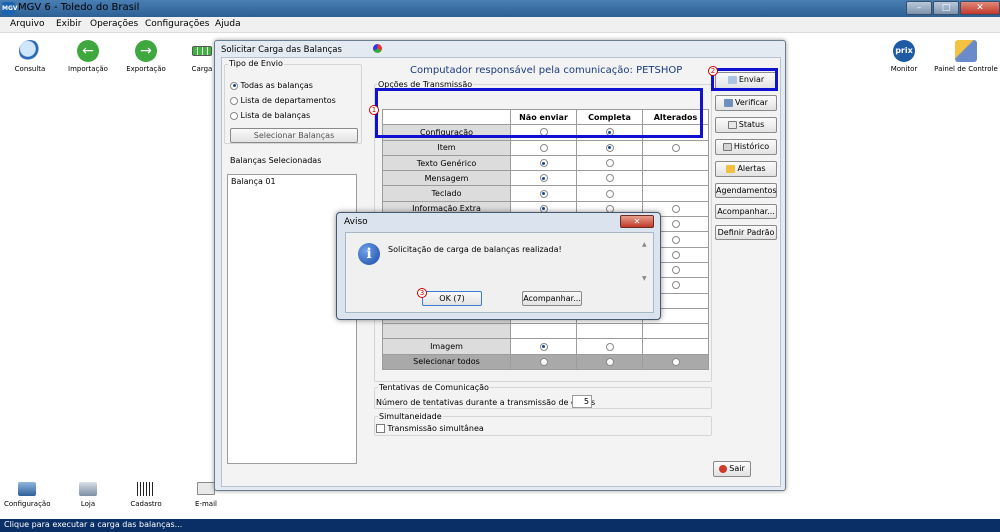 Image resolution: width=1000 pixels, height=532 pixels. Describe the element at coordinates (114, 24) in the screenshot. I see `menu-operacoes: Operações` at that location.